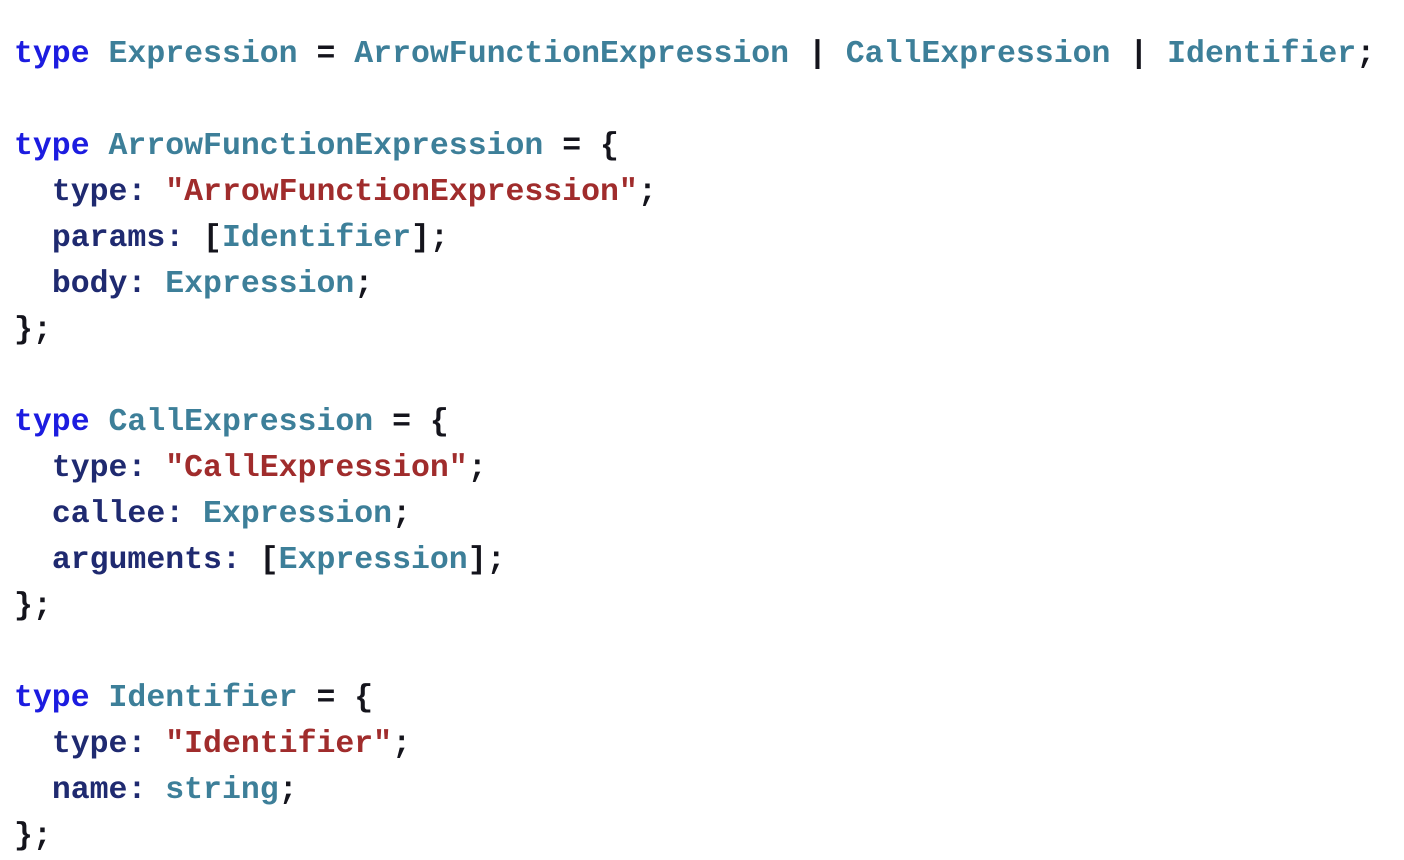 Image resolution: width=1404 pixels, height=860 pixels. What do you see at coordinates (212, 238) in the screenshot?
I see `token-punct: [` at bounding box center [212, 238].